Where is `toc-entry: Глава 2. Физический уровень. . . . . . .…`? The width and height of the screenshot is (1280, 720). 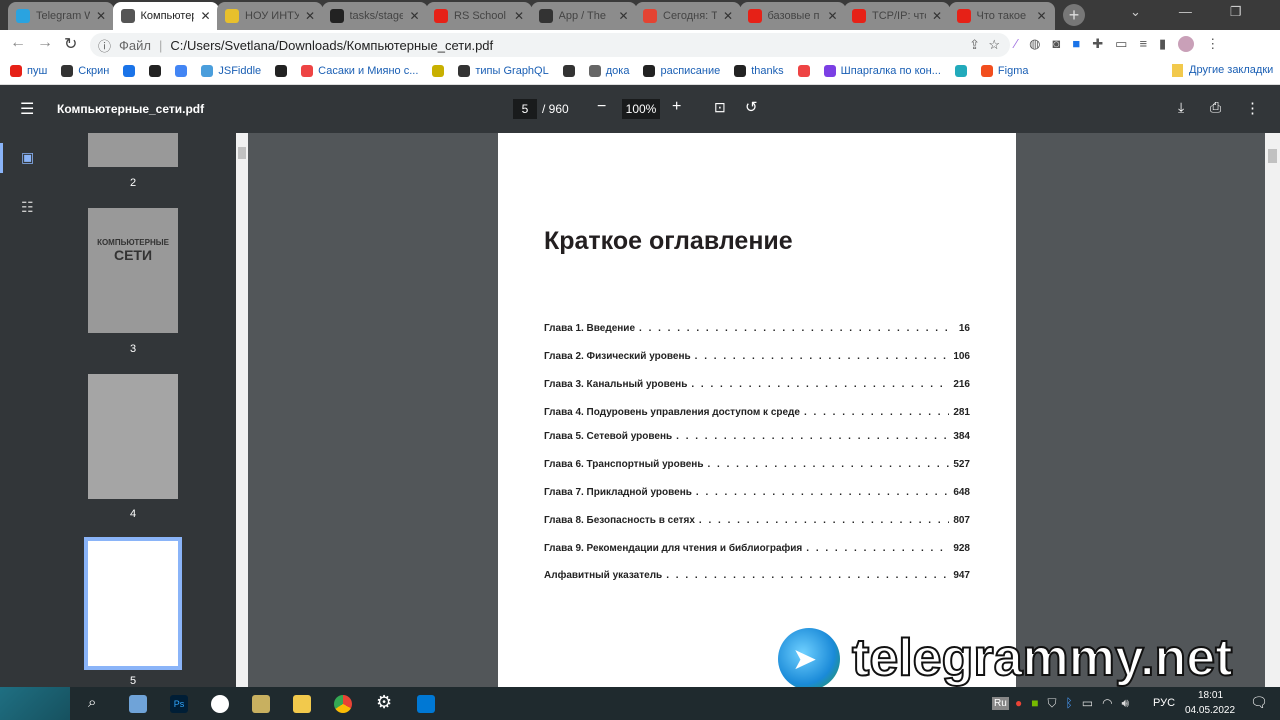 toc-entry: Глава 2. Физический уровень. . . . . . .… is located at coordinates (757, 356).